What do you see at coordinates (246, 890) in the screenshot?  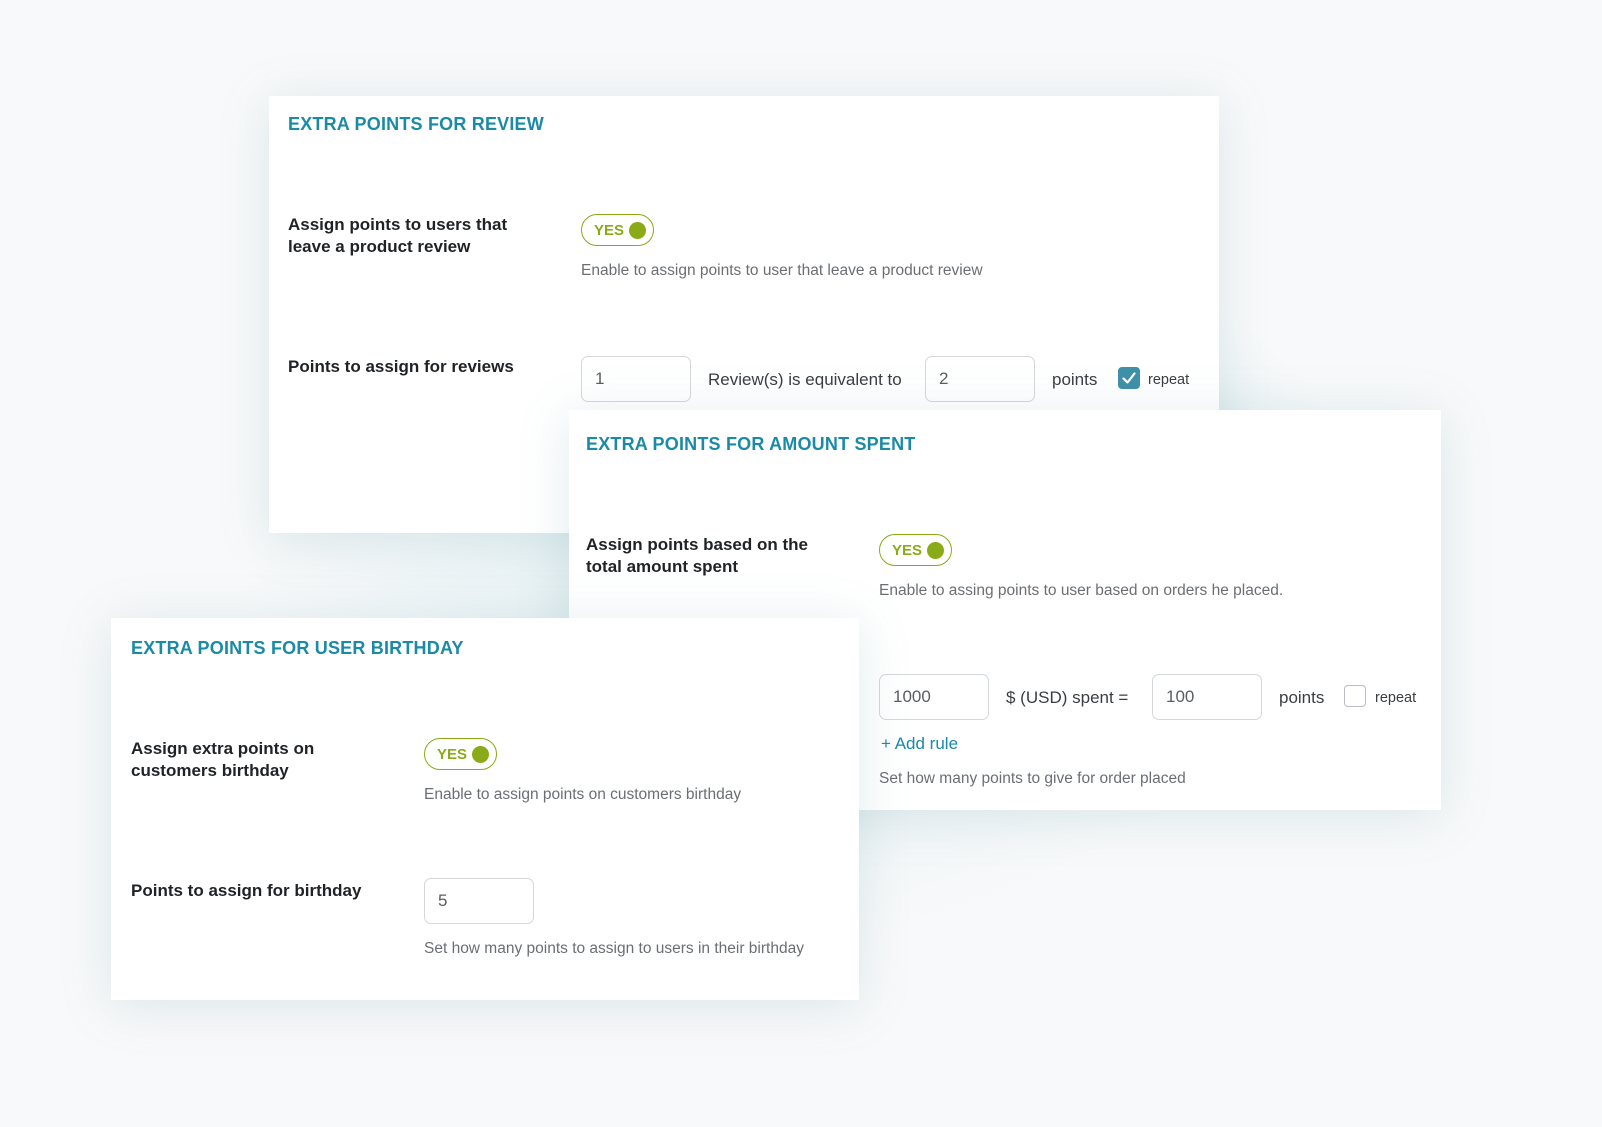 I see `birthday-points-label: Points to assign for birthday` at bounding box center [246, 890].